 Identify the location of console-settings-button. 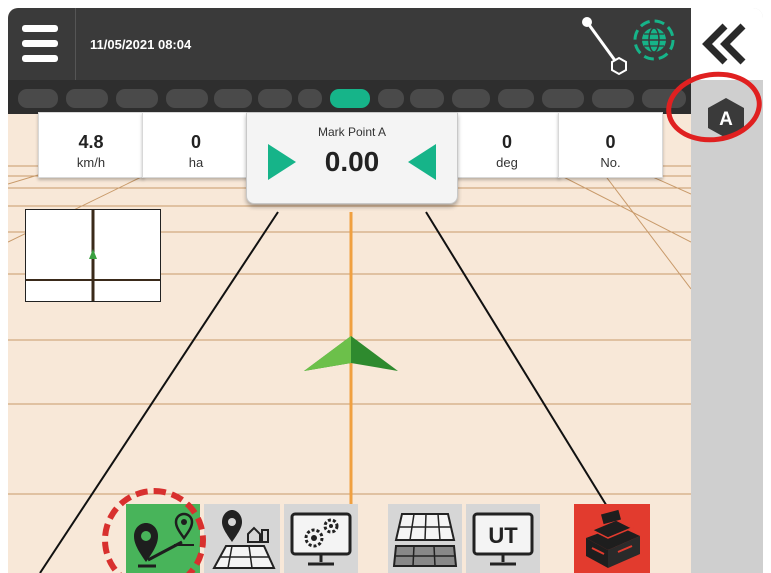
(321, 538).